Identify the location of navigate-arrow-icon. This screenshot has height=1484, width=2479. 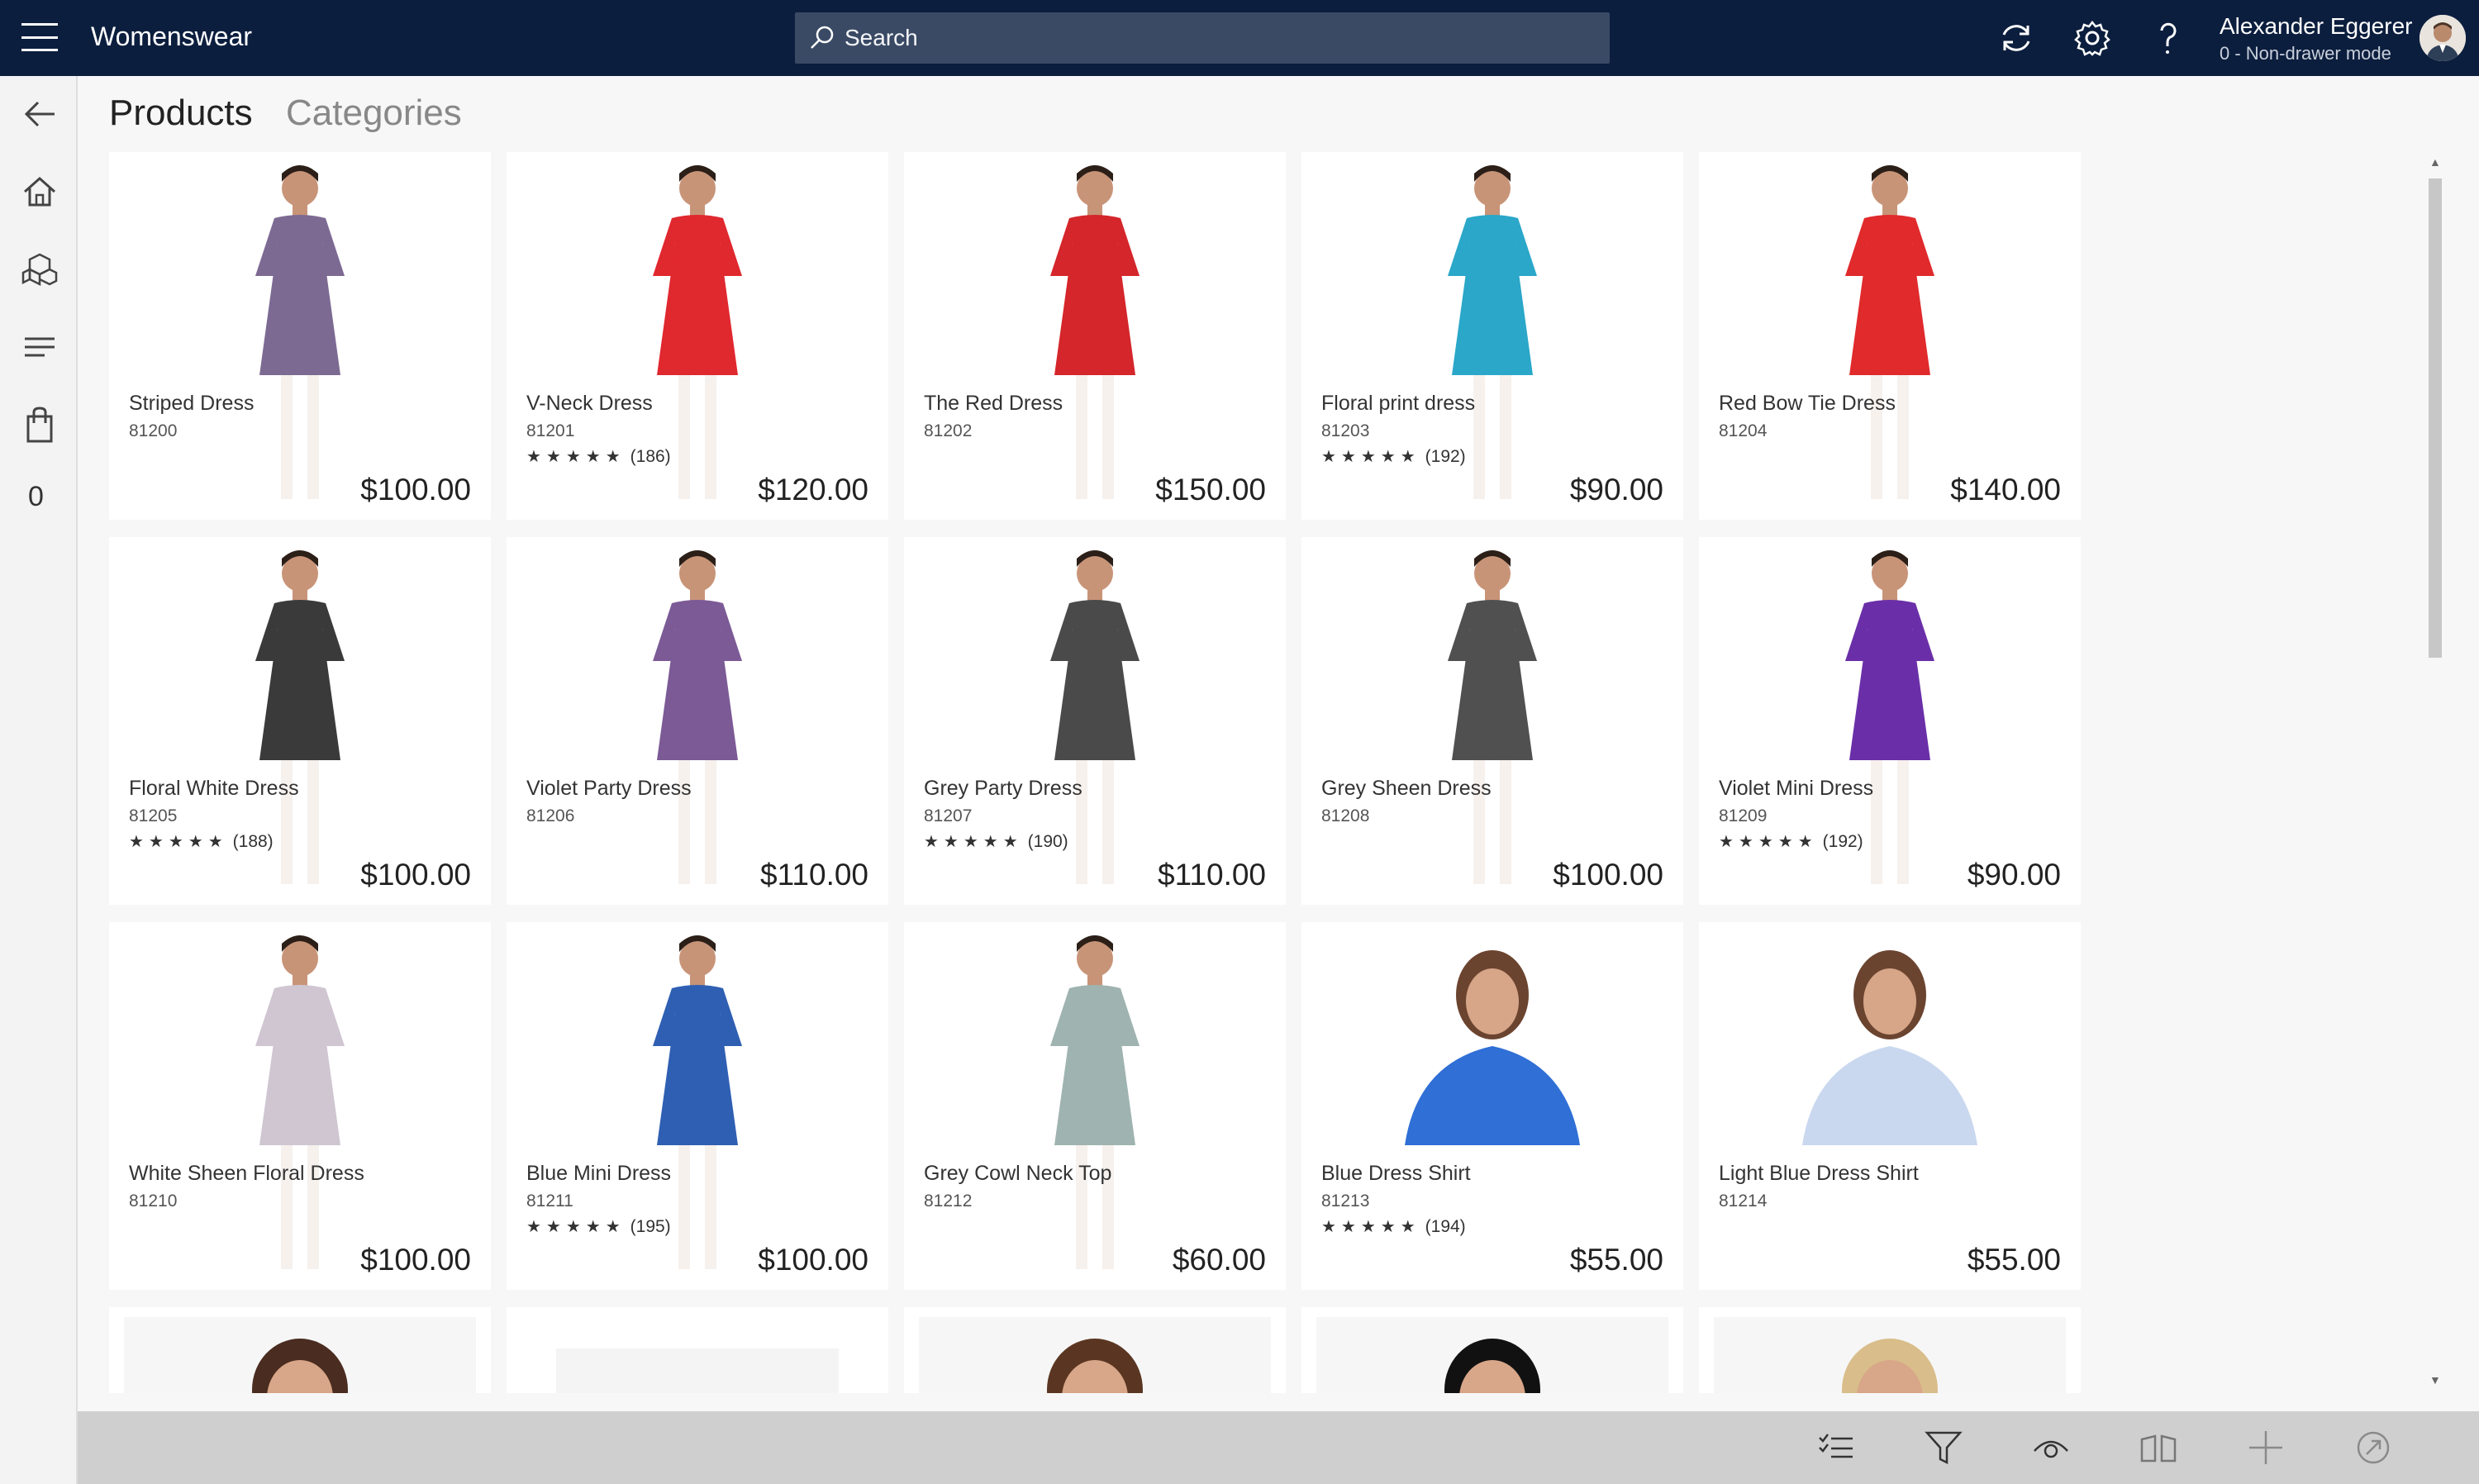
(2373, 1447).